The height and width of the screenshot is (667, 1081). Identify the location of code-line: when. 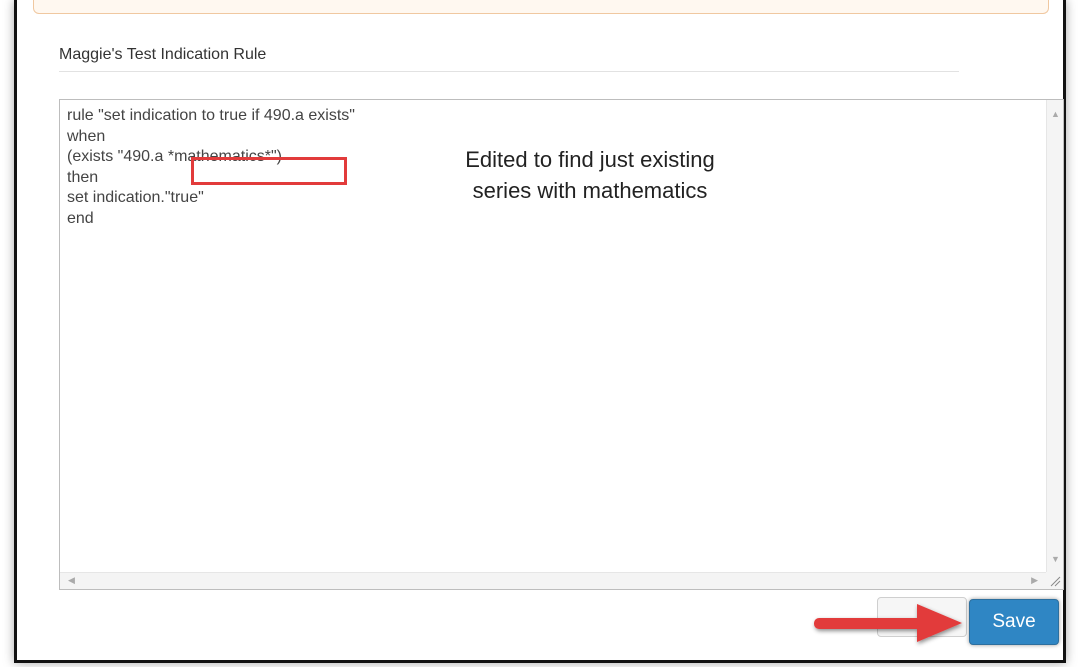
(86, 136).